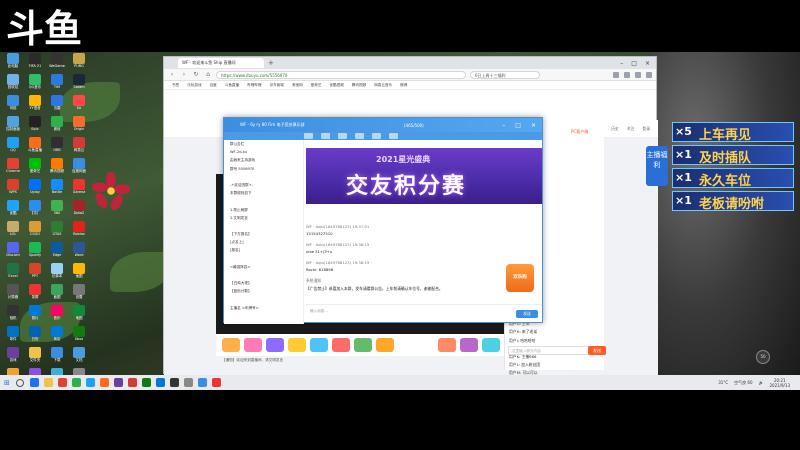 This screenshot has height=450, width=800. Describe the element at coordinates (79, 167) in the screenshot. I see `desktop-icon: 百度网盘` at that location.